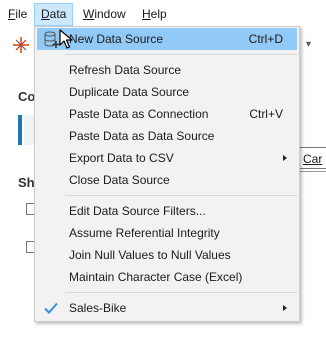 The width and height of the screenshot is (326, 338). What do you see at coordinates (311, 171) in the screenshot?
I see `canvas-divider` at bounding box center [311, 171].